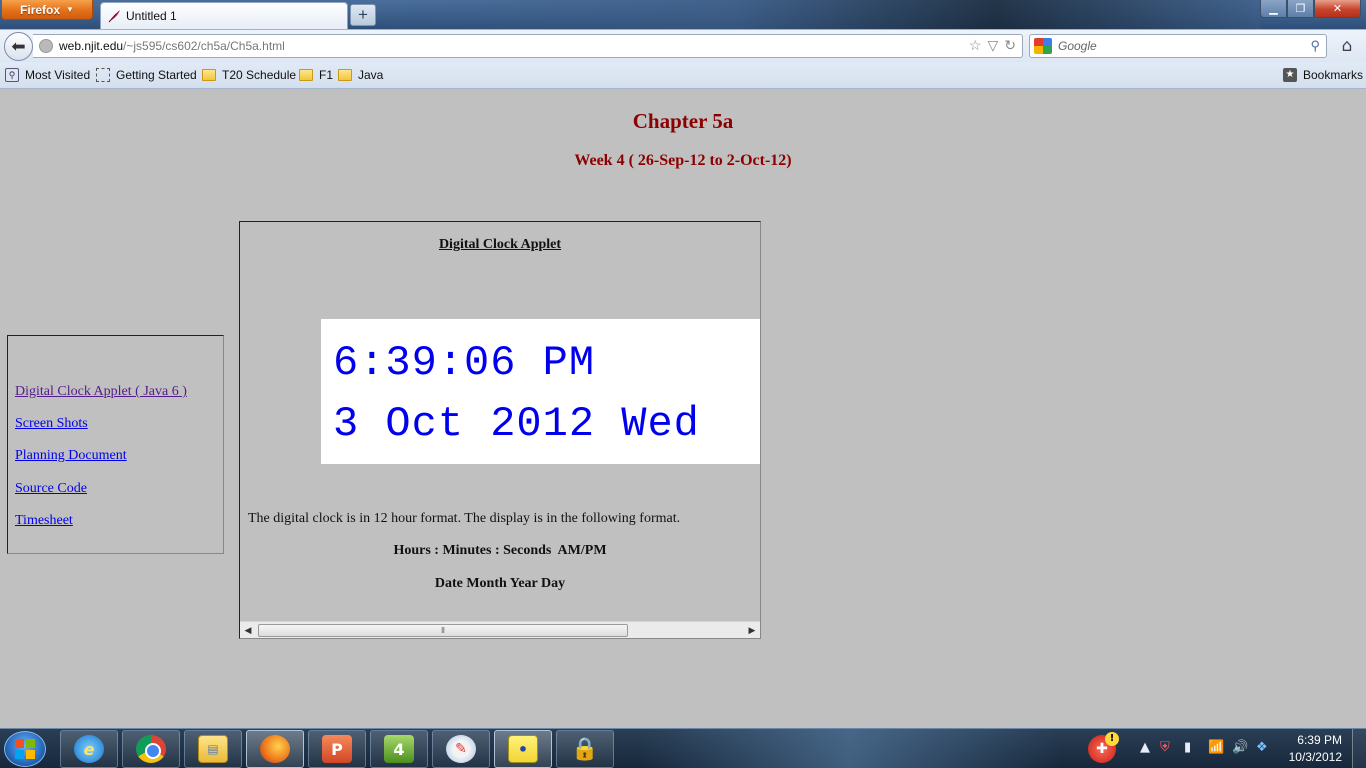  What do you see at coordinates (1290, 75) in the screenshot?
I see `bookmarks-star-icon: ★` at bounding box center [1290, 75].